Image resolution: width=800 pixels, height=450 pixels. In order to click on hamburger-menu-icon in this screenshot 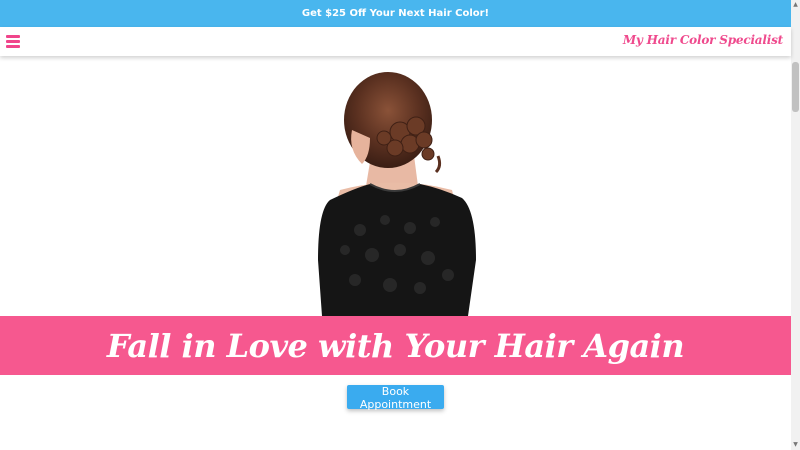, I will do `click(13, 41)`.